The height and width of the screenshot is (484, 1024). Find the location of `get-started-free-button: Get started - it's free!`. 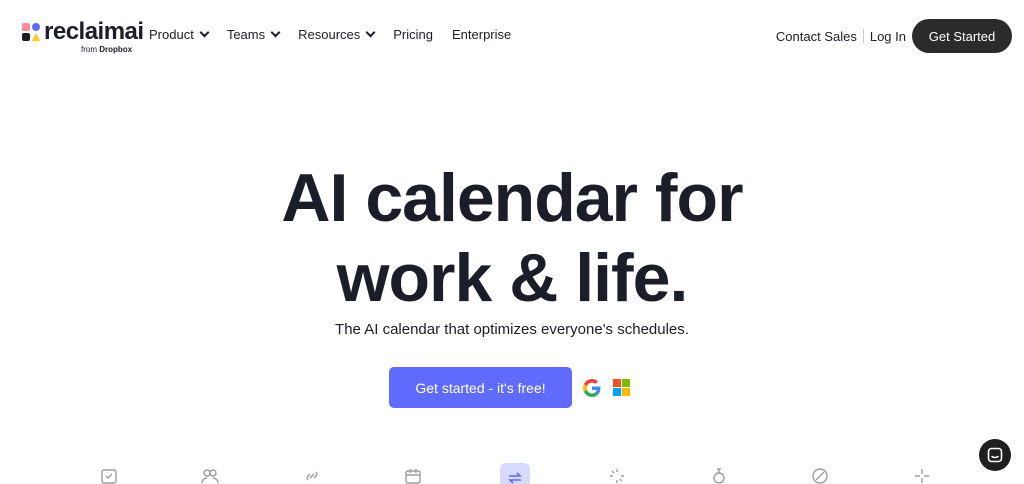

get-started-free-button: Get started - it's free! is located at coordinates (480, 387).